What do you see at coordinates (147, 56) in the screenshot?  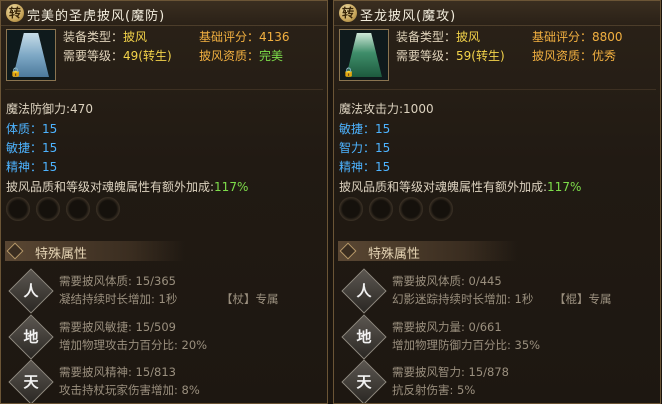 I see `req-level-value: 49(转生)` at bounding box center [147, 56].